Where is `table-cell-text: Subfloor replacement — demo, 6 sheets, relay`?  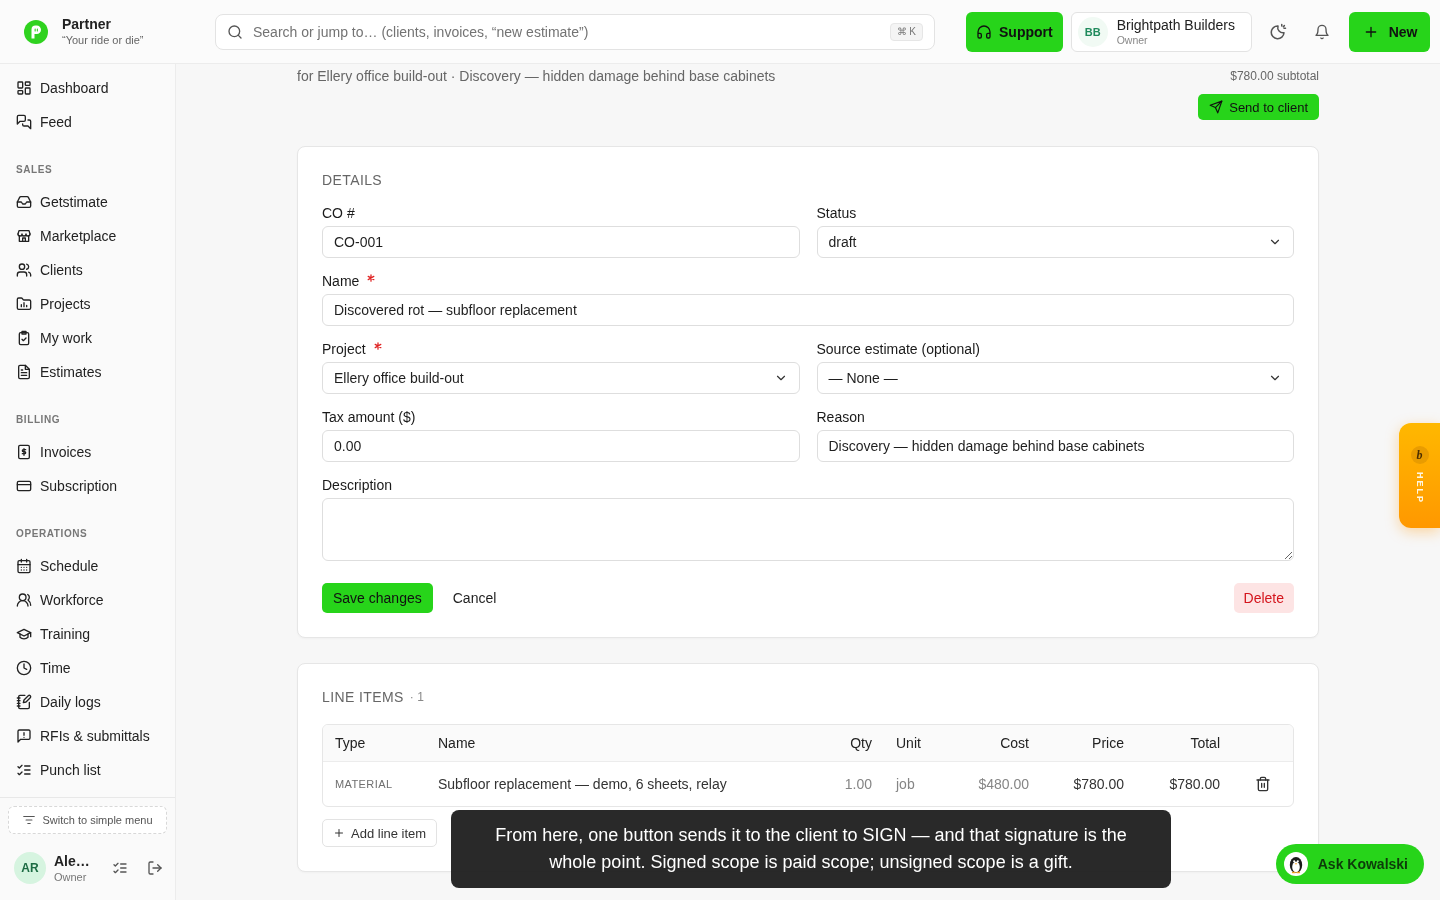
table-cell-text: Subfloor replacement — demo, 6 sheets, relay is located at coordinates (582, 784).